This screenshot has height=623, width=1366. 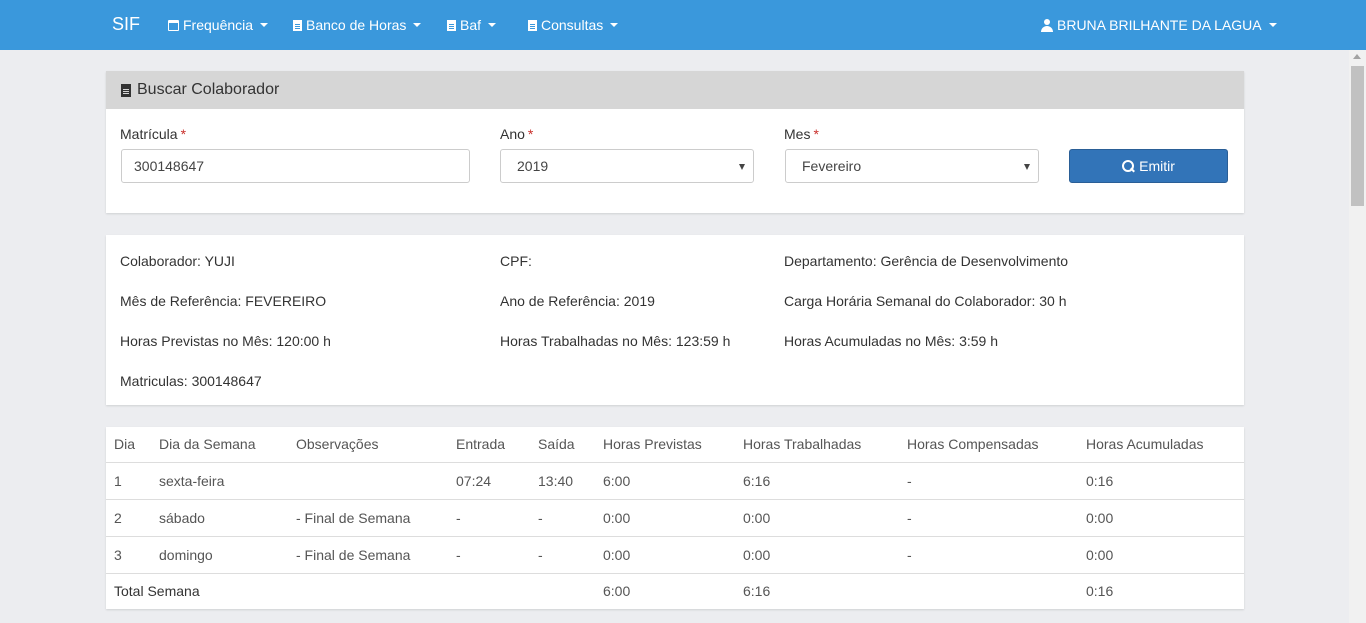 I want to click on horas-acumuladas-info: Horas Acumuladas no Mês: 3:59 h, so click(x=891, y=341).